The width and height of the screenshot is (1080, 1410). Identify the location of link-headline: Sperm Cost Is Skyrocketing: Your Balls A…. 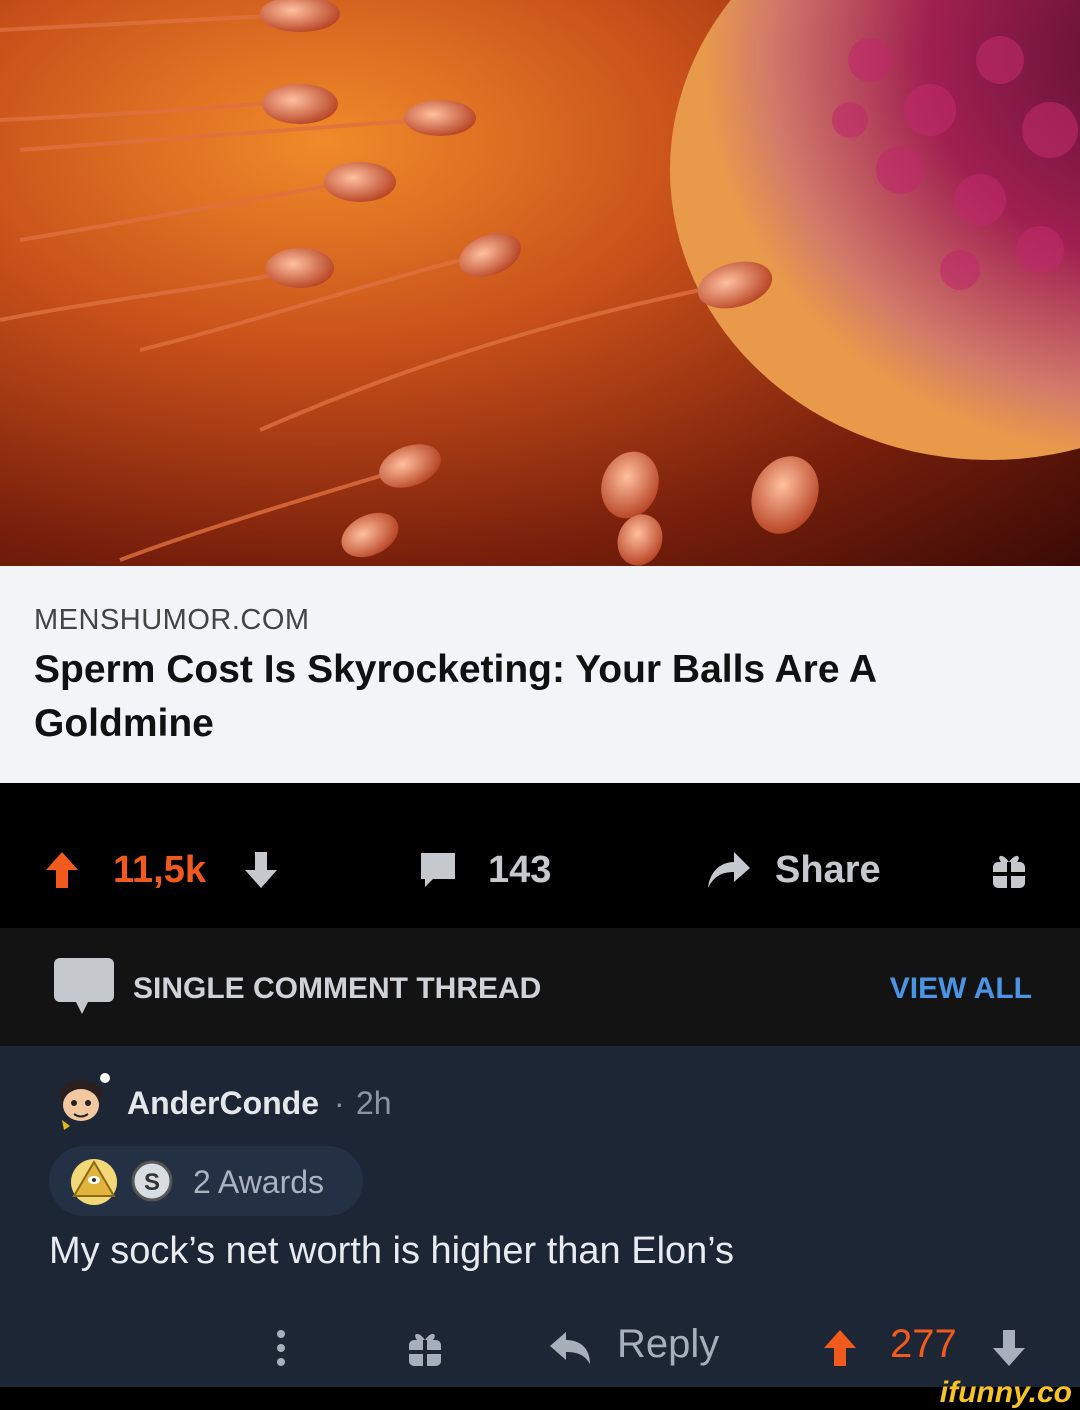
(534, 697).